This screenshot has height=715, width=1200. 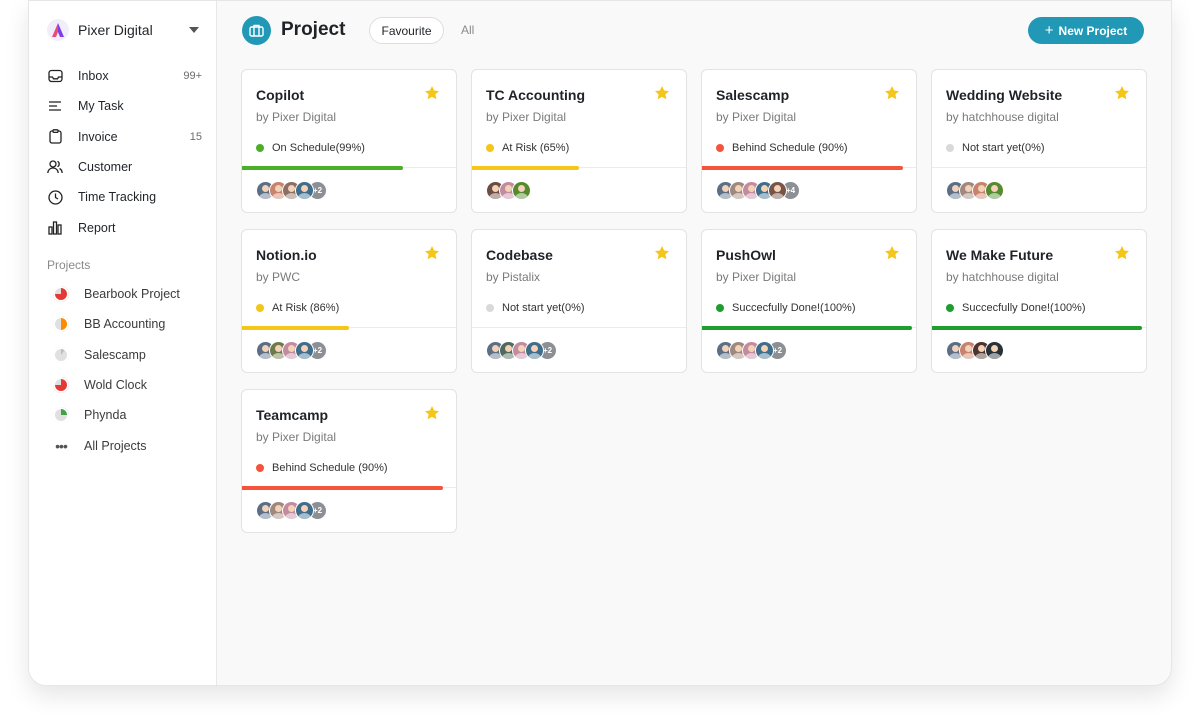 I want to click on project-title: Notion.io, so click(x=286, y=255).